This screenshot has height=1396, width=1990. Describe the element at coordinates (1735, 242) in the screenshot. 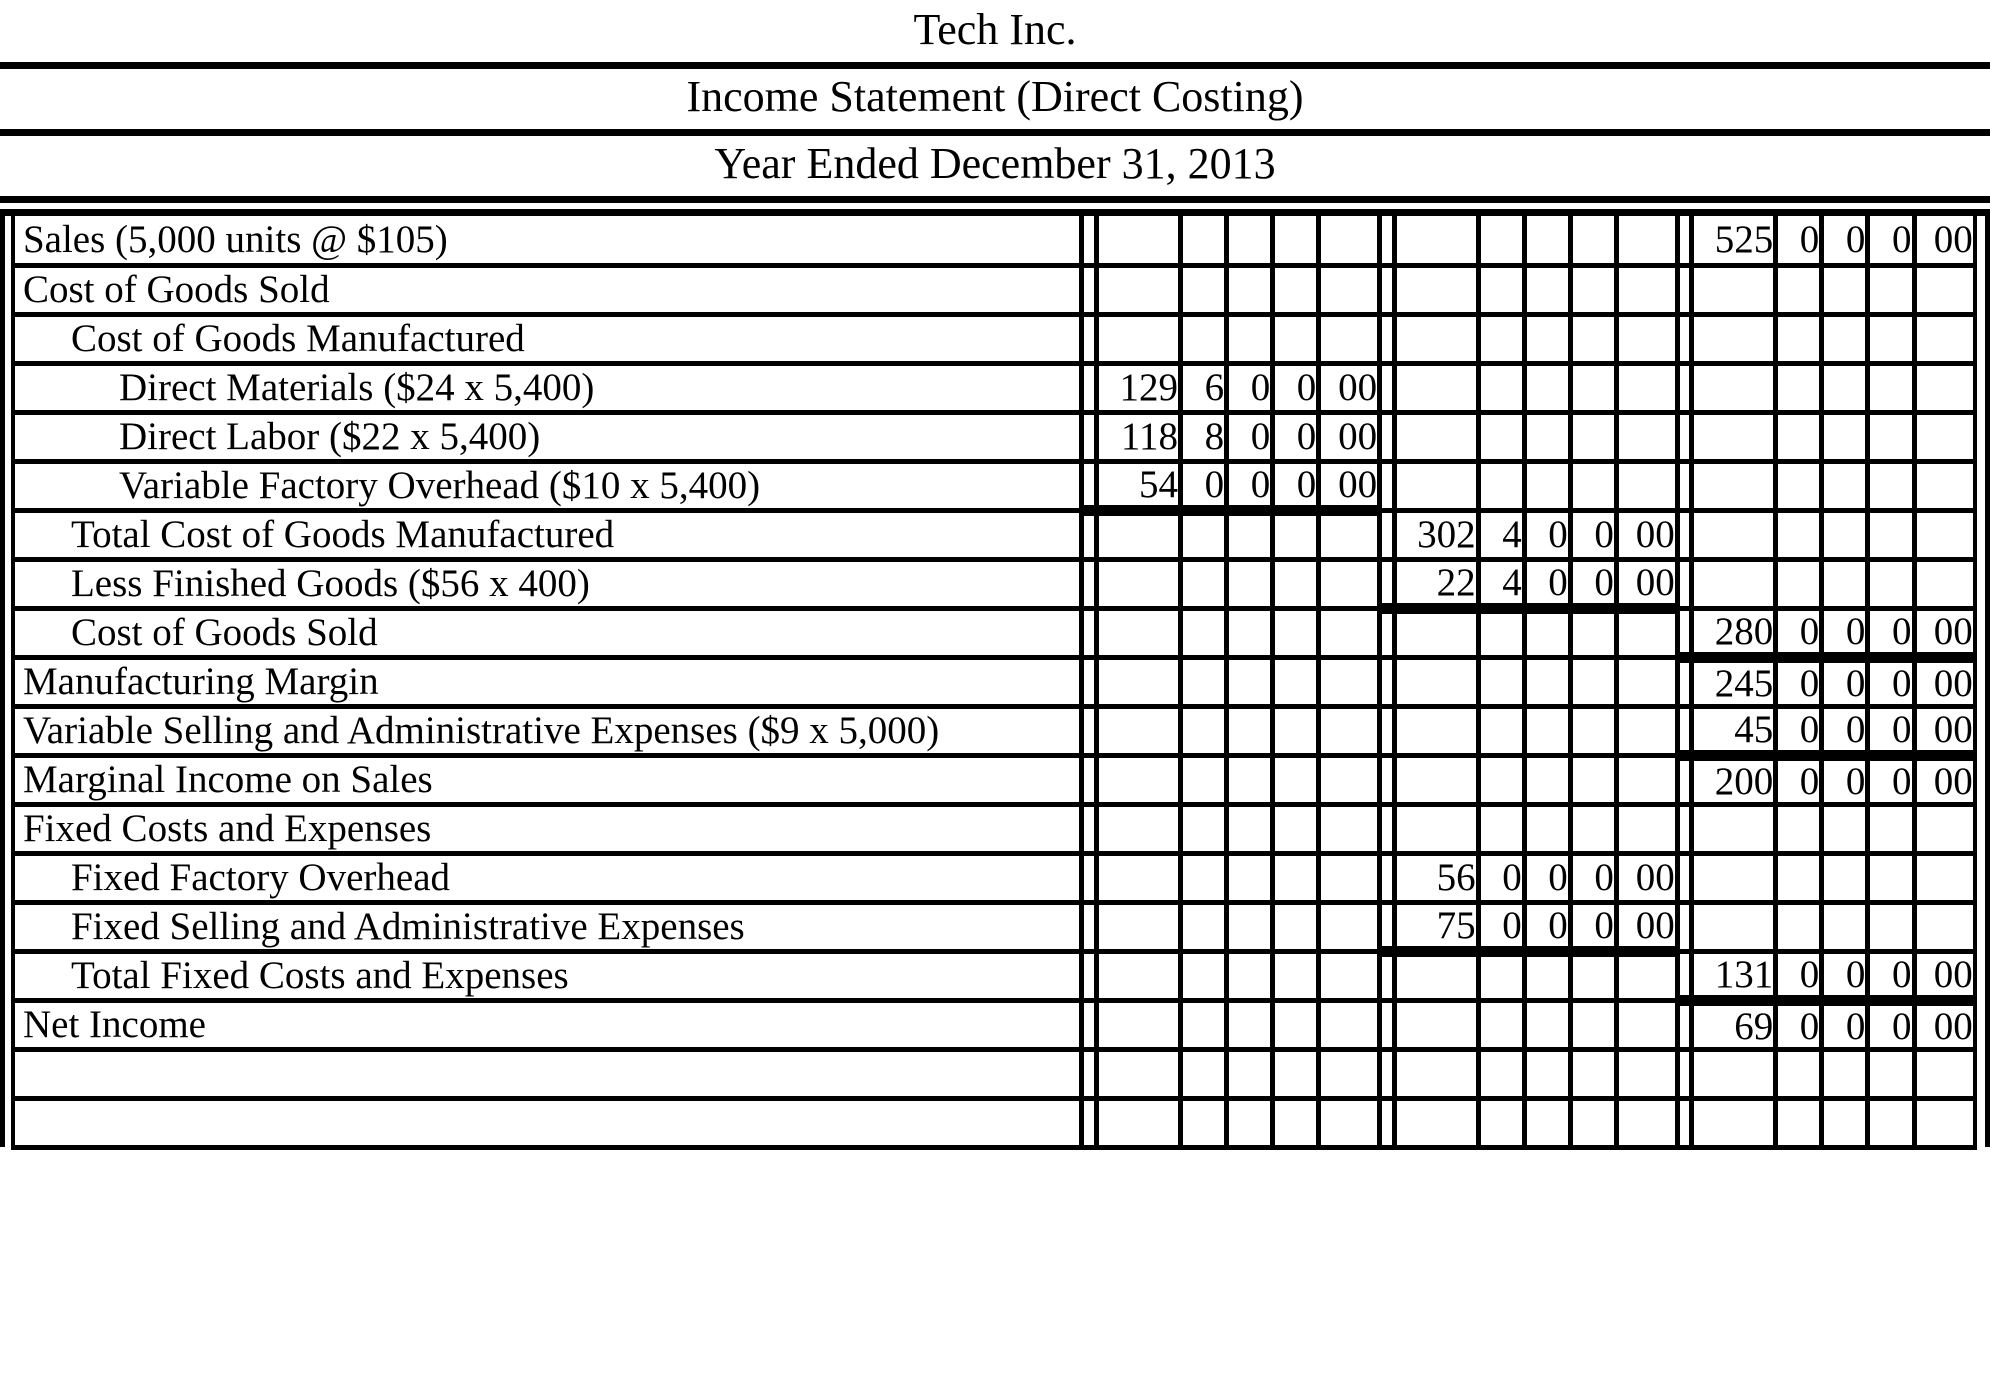

I see `amount-cell: 525` at that location.